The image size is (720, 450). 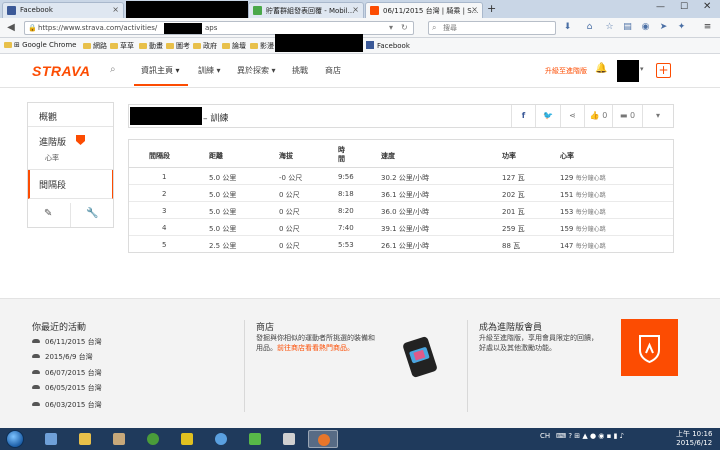 What do you see at coordinates (333, 70) in the screenshot?
I see `nav-store: 商店` at bounding box center [333, 70].